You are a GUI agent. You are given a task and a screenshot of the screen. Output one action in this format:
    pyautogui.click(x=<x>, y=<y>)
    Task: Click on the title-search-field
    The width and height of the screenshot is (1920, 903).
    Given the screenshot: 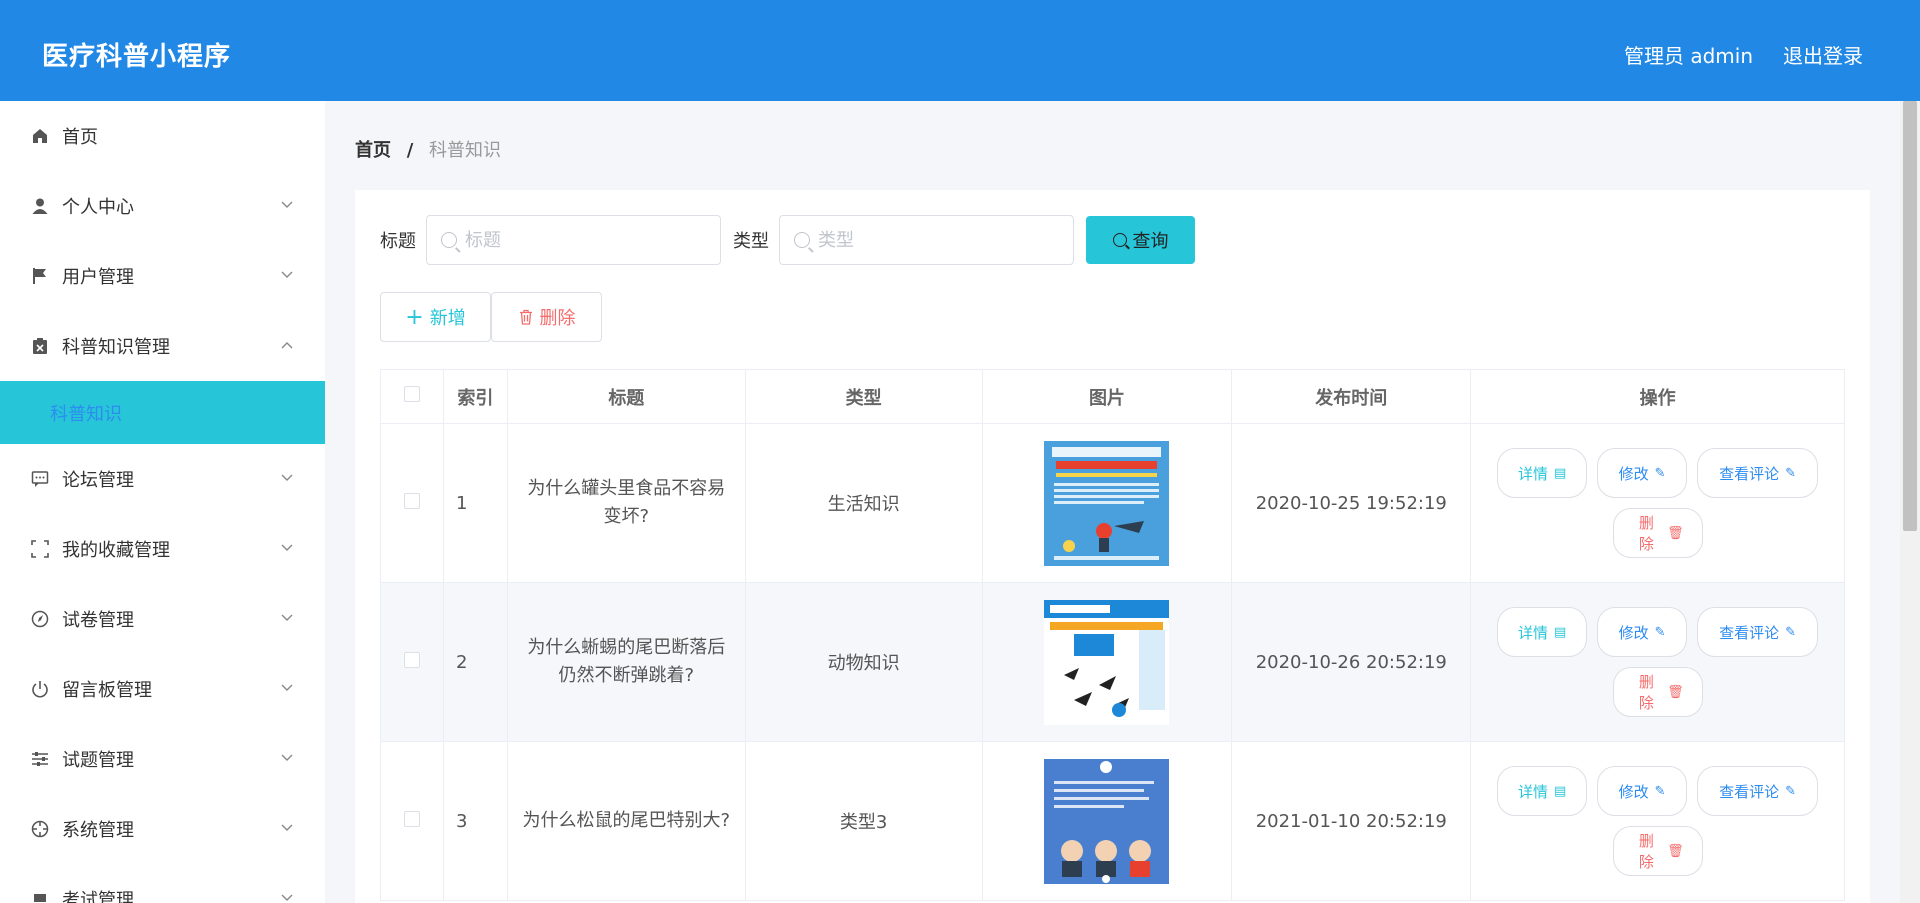 What is the action you would take?
    pyautogui.click(x=573, y=240)
    